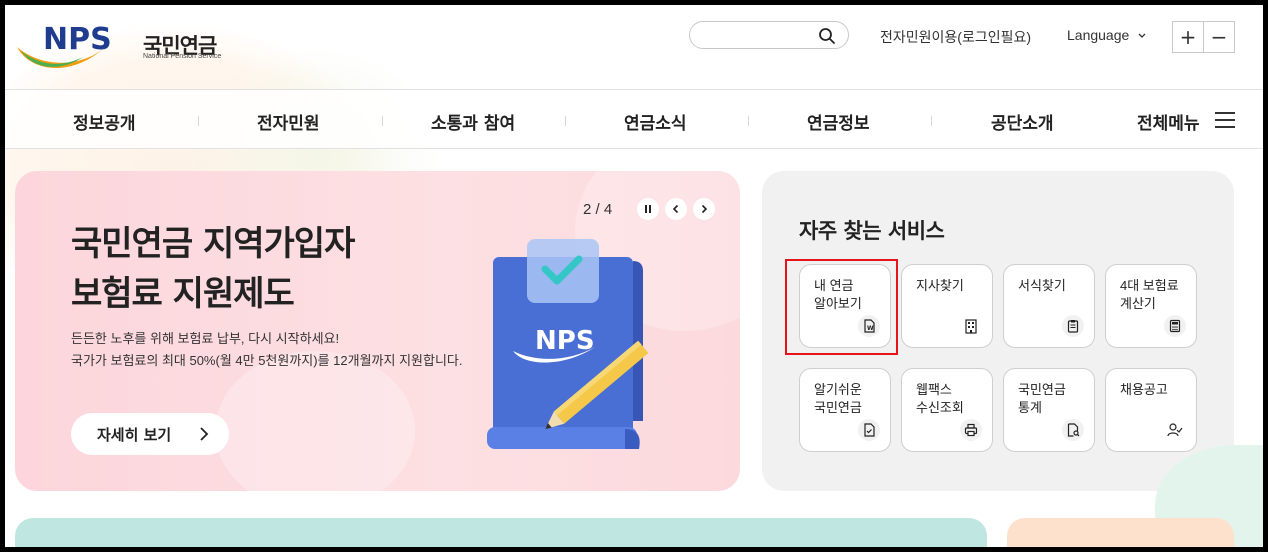 Image resolution: width=1268 pixels, height=552 pixels. I want to click on logo-brand: NPS, so click(77, 39).